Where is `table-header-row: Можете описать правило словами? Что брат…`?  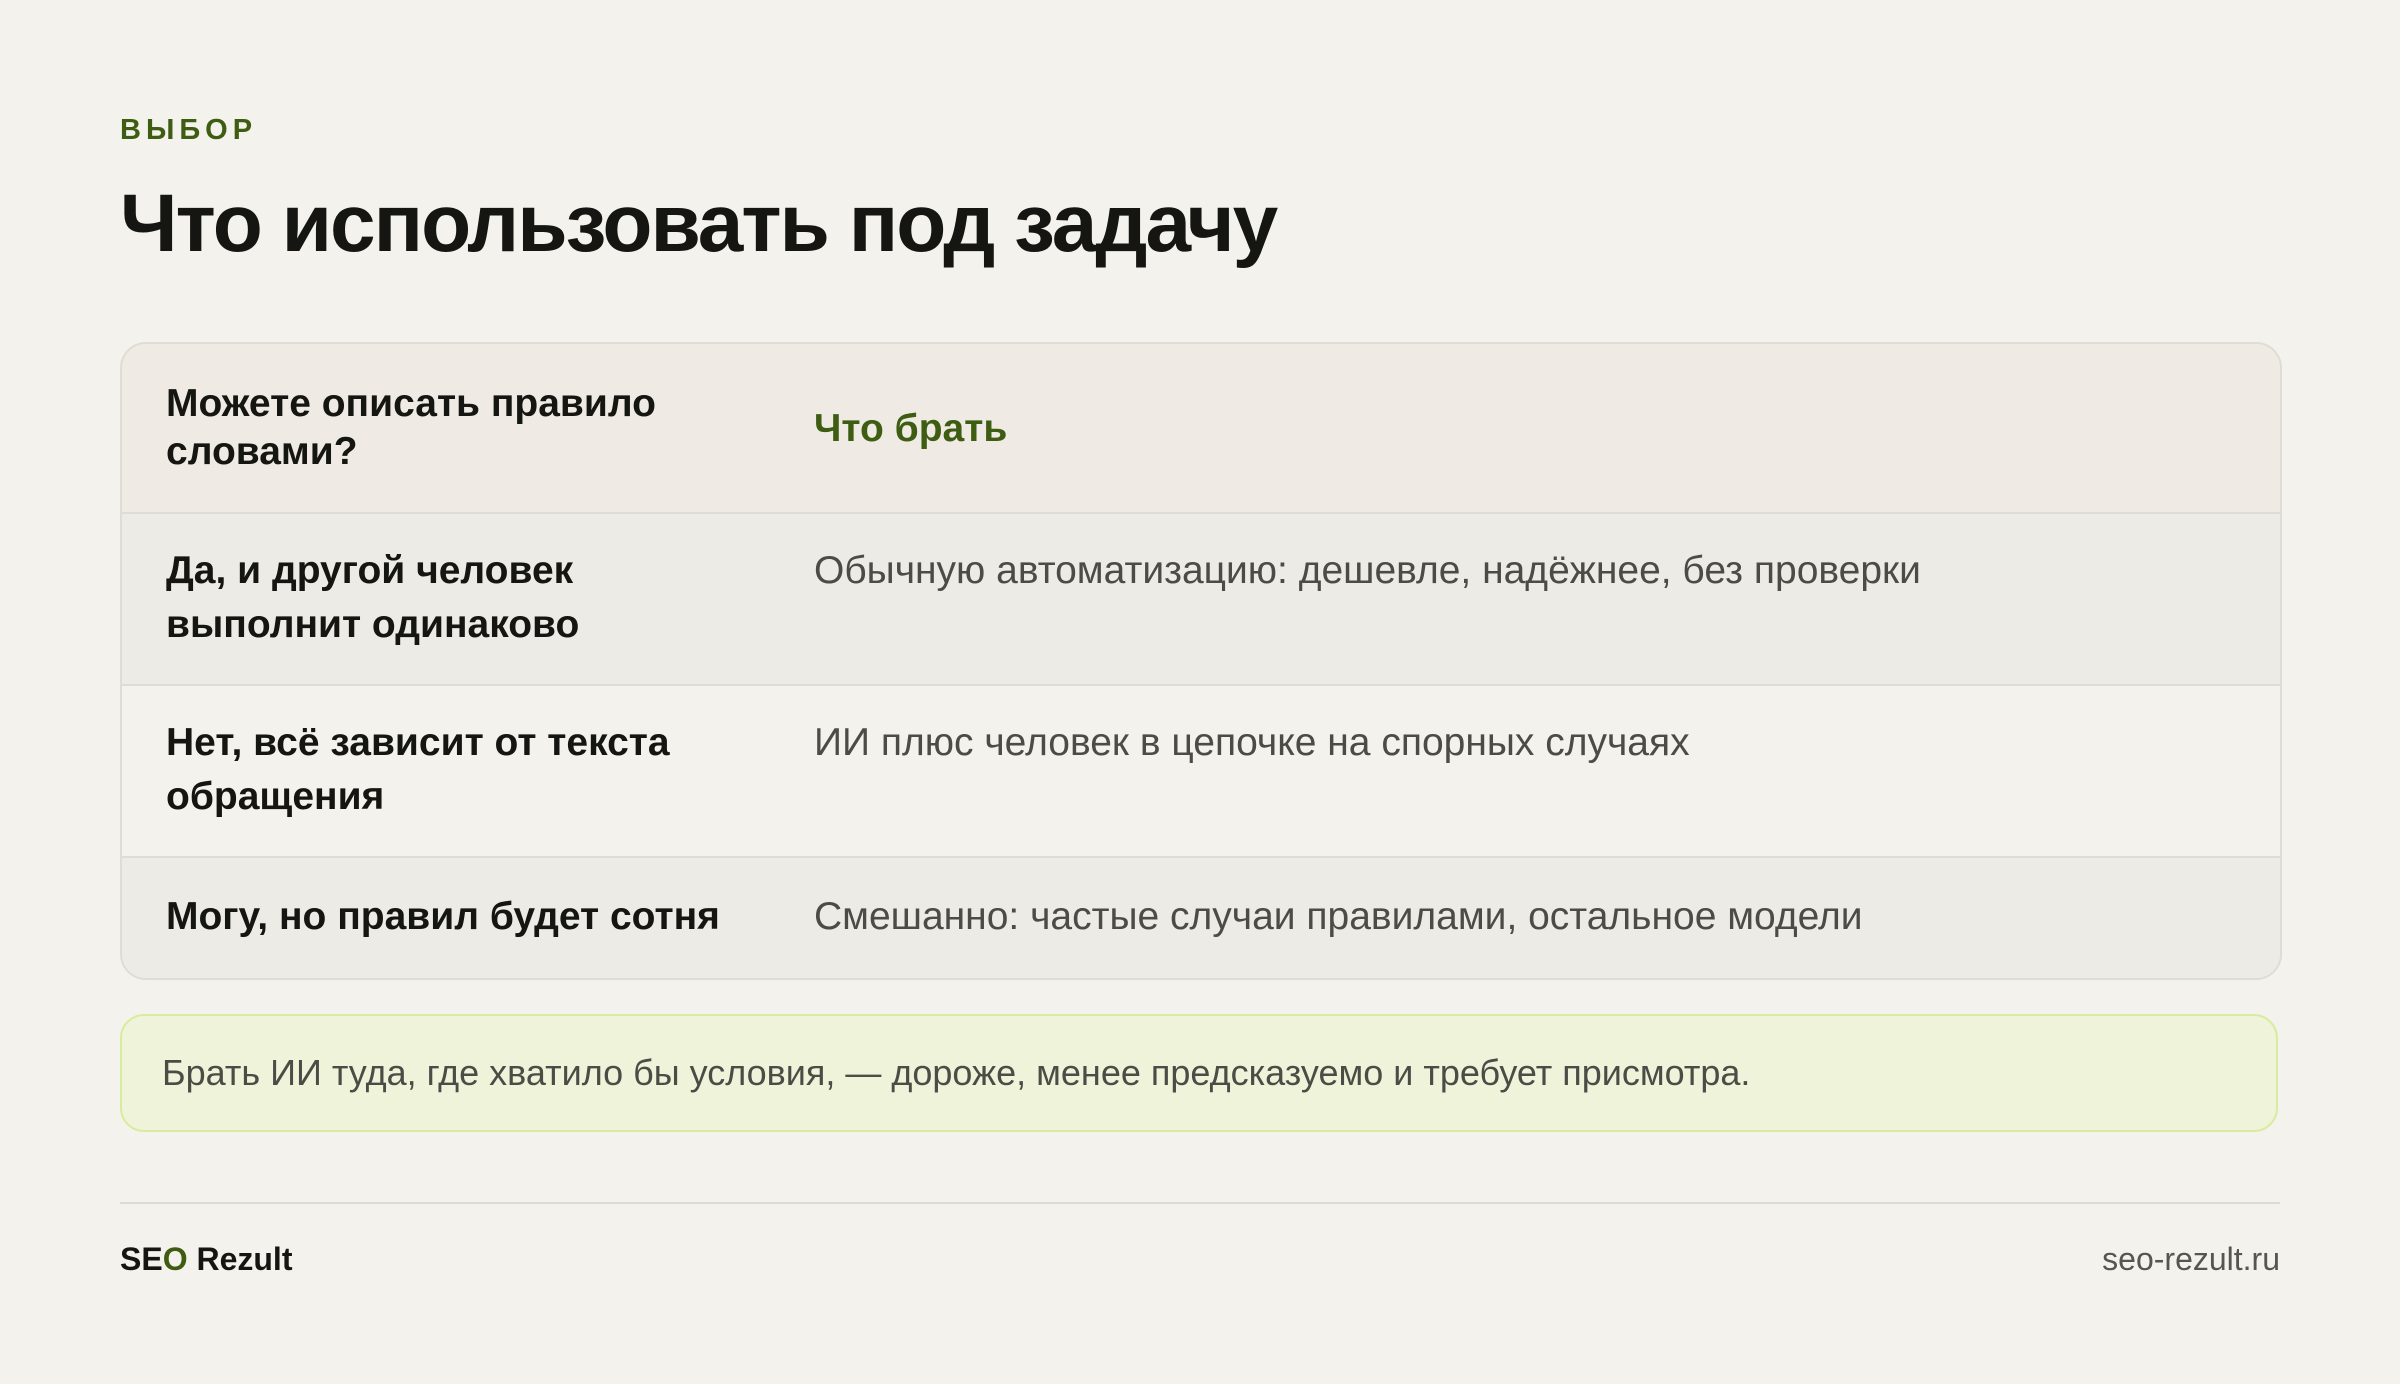 table-header-row: Можете описать правило словами? Что брат… is located at coordinates (1201, 429).